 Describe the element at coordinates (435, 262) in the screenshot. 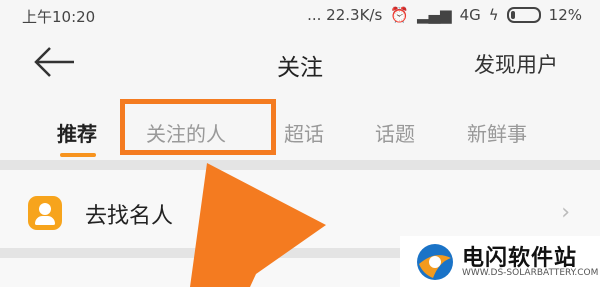

I see `watermark-logo` at that location.